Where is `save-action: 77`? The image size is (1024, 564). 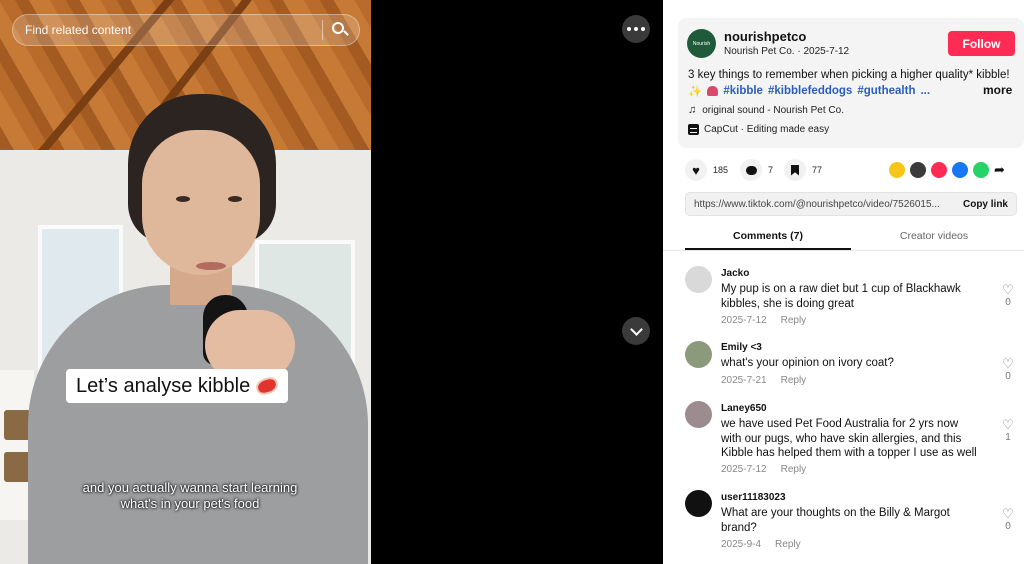 save-action: 77 is located at coordinates (803, 170).